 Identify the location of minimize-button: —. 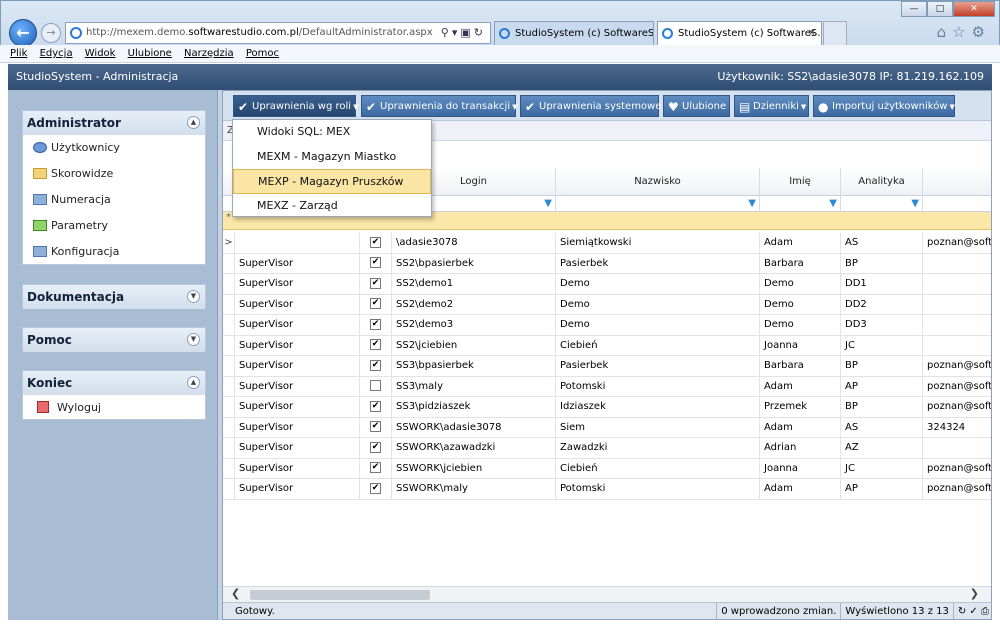
(914, 9).